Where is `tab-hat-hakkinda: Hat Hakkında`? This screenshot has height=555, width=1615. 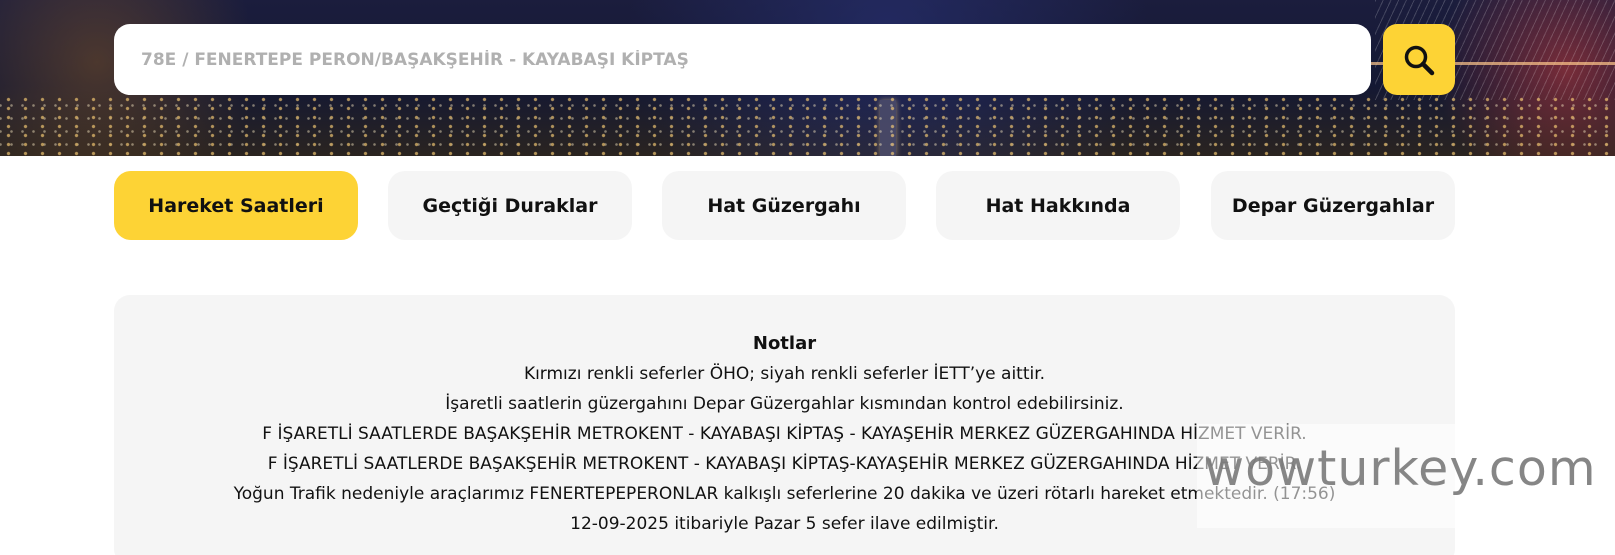
tab-hat-hakkinda: Hat Hakkında is located at coordinates (1058, 205).